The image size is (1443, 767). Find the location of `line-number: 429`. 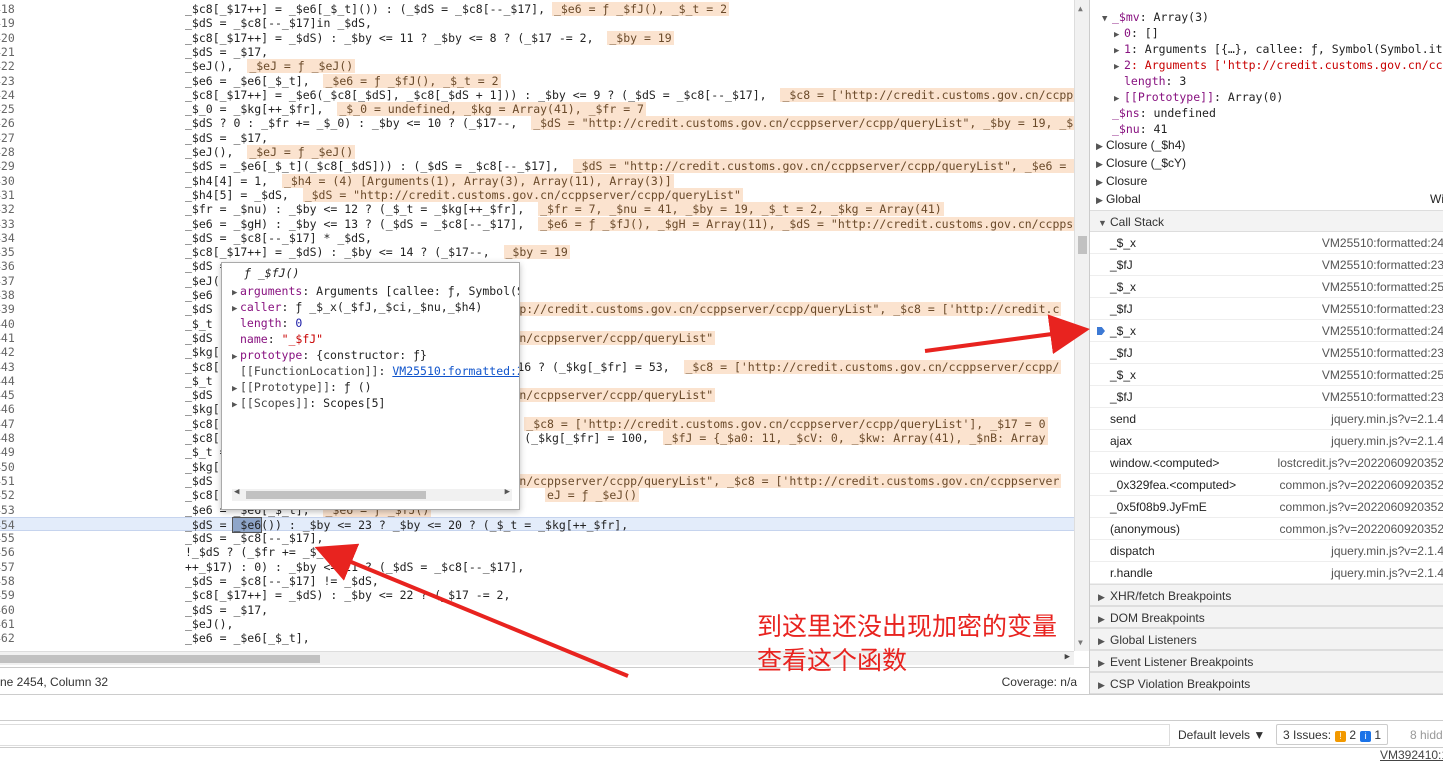

line-number: 429 is located at coordinates (7, 166).